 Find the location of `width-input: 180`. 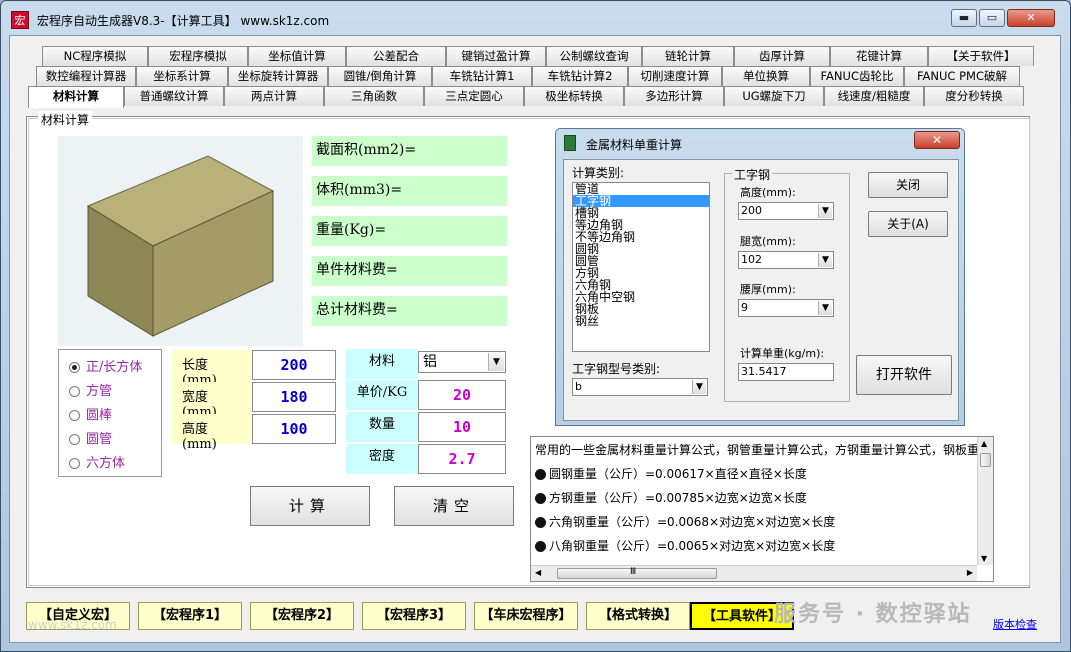

width-input: 180 is located at coordinates (294, 397).